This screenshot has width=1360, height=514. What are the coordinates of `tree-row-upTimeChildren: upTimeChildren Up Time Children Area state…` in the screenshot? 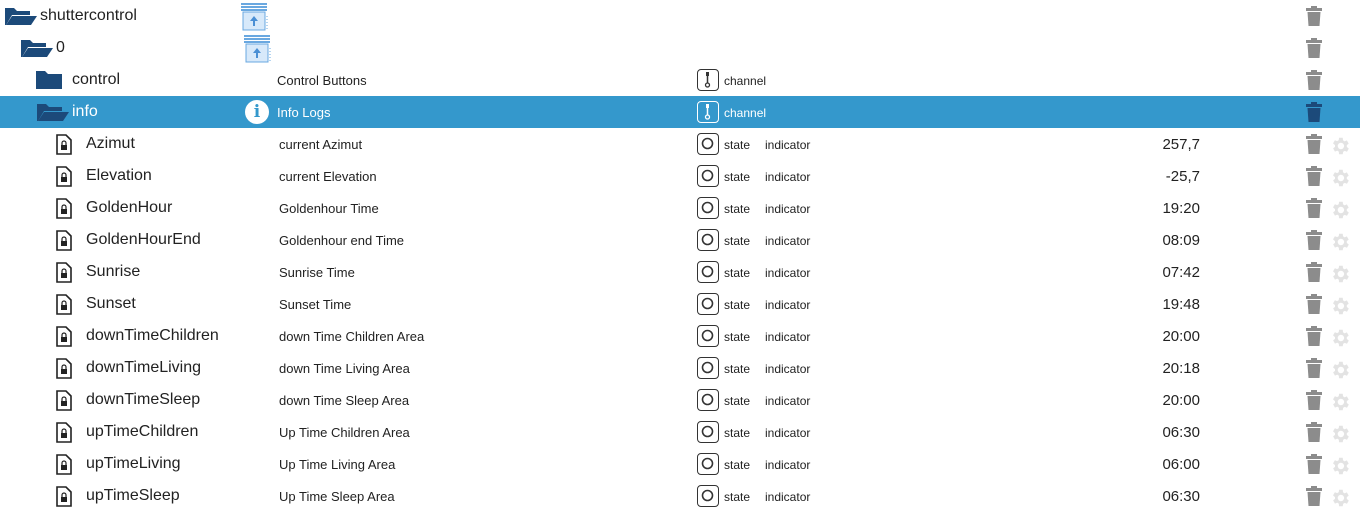 It's located at (680, 432).